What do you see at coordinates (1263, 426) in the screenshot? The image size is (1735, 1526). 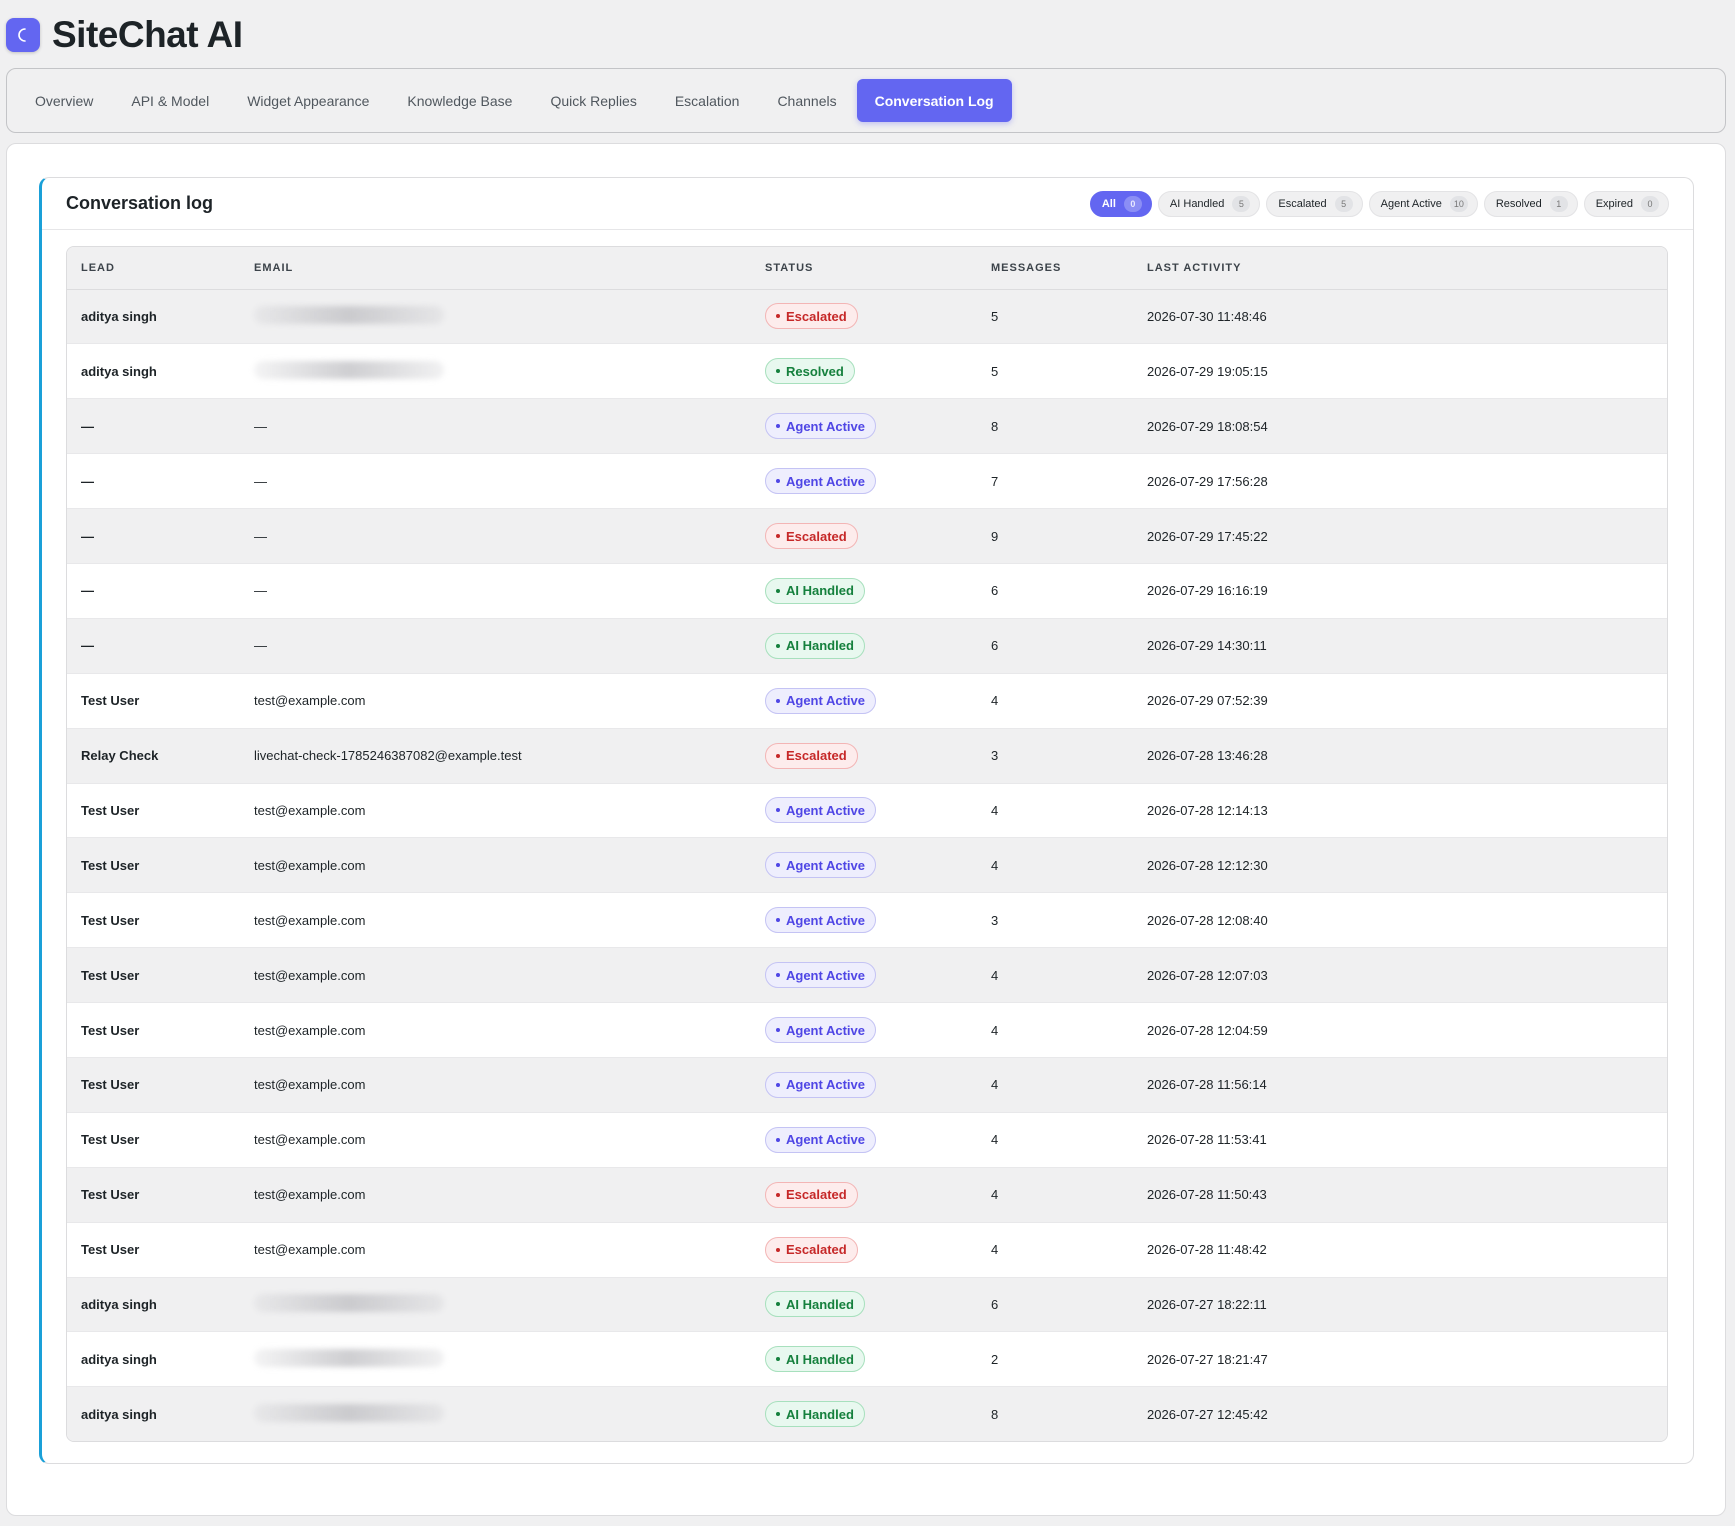 I see `last-activity: 2026-07-29 18:08:54` at bounding box center [1263, 426].